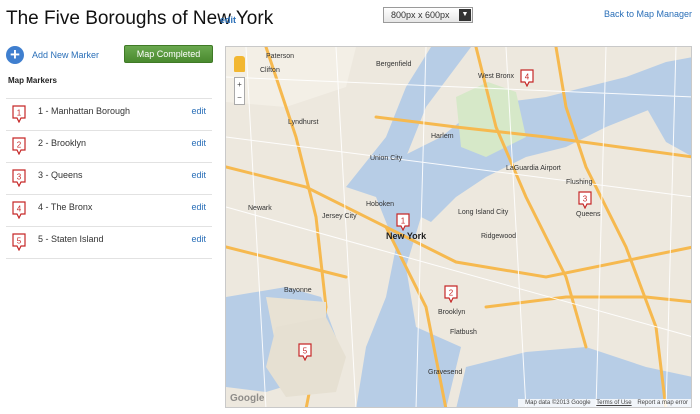 This screenshot has width=700, height=414. Describe the element at coordinates (588, 214) in the screenshot. I see `map-label: Queens` at that location.